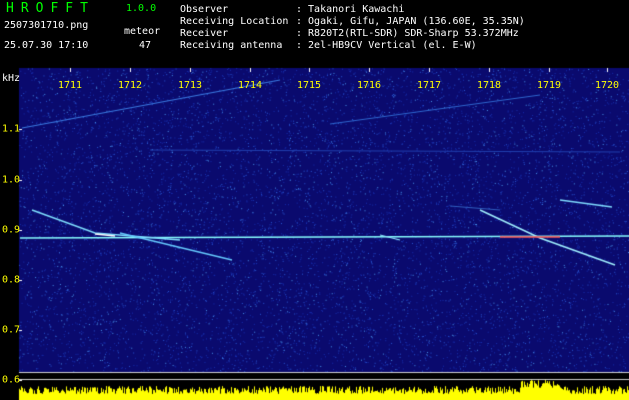  I want to click on y-tick-label: 0.8, so click(11, 280).